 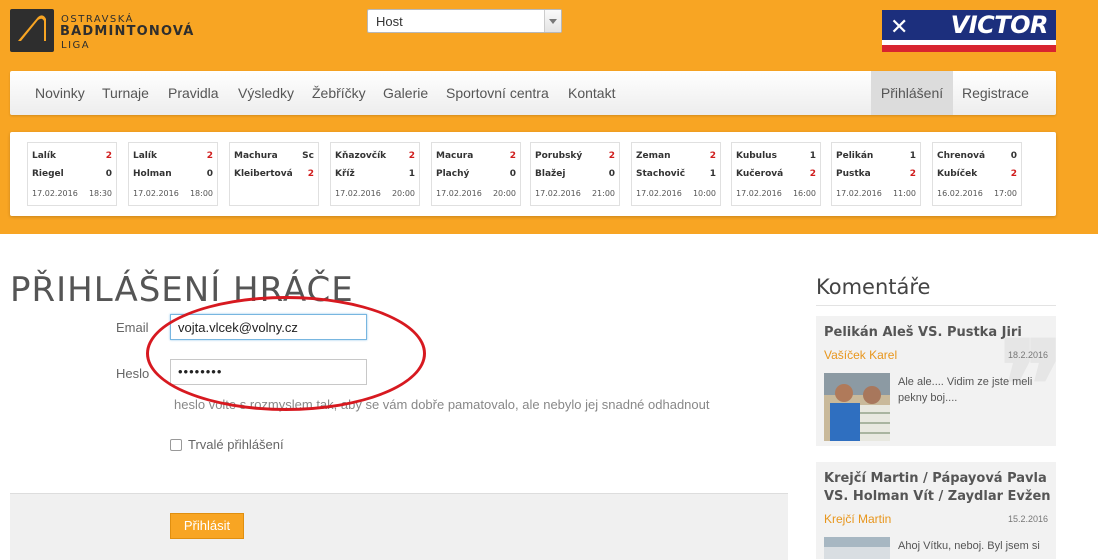 What do you see at coordinates (661, 174) in the screenshot?
I see `match-player-2: Stachovič` at bounding box center [661, 174].